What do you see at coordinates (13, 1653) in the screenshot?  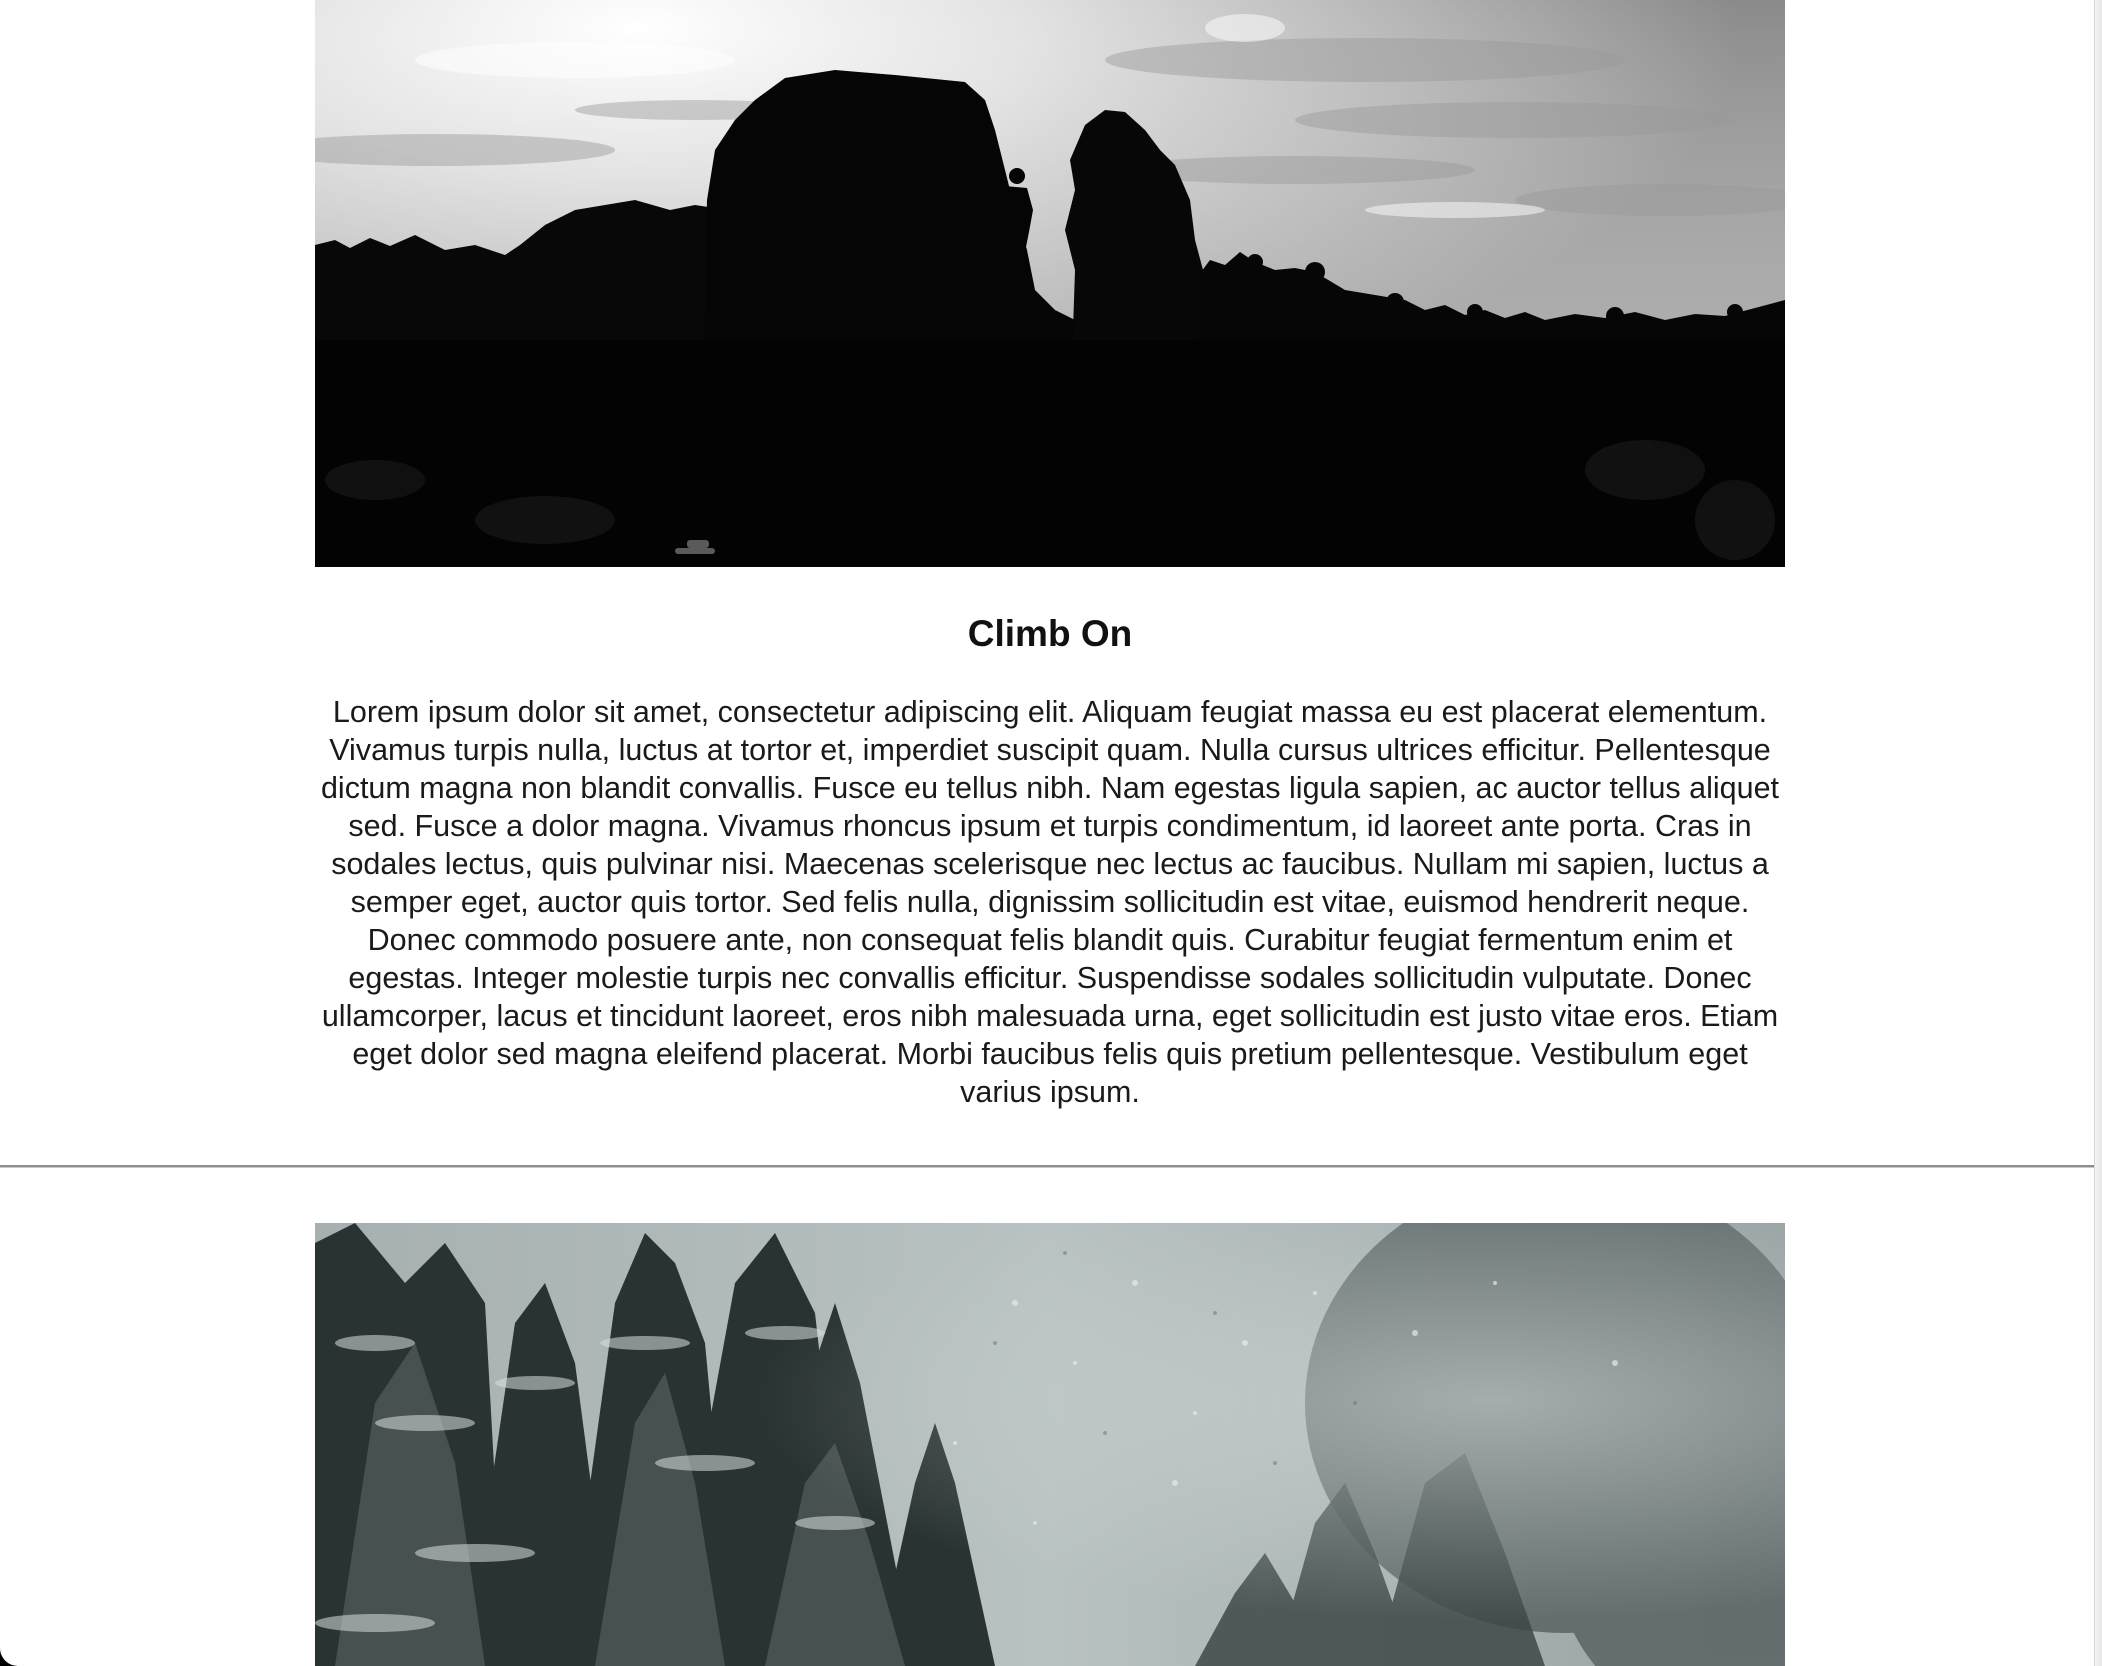 I see `window-corner` at bounding box center [13, 1653].